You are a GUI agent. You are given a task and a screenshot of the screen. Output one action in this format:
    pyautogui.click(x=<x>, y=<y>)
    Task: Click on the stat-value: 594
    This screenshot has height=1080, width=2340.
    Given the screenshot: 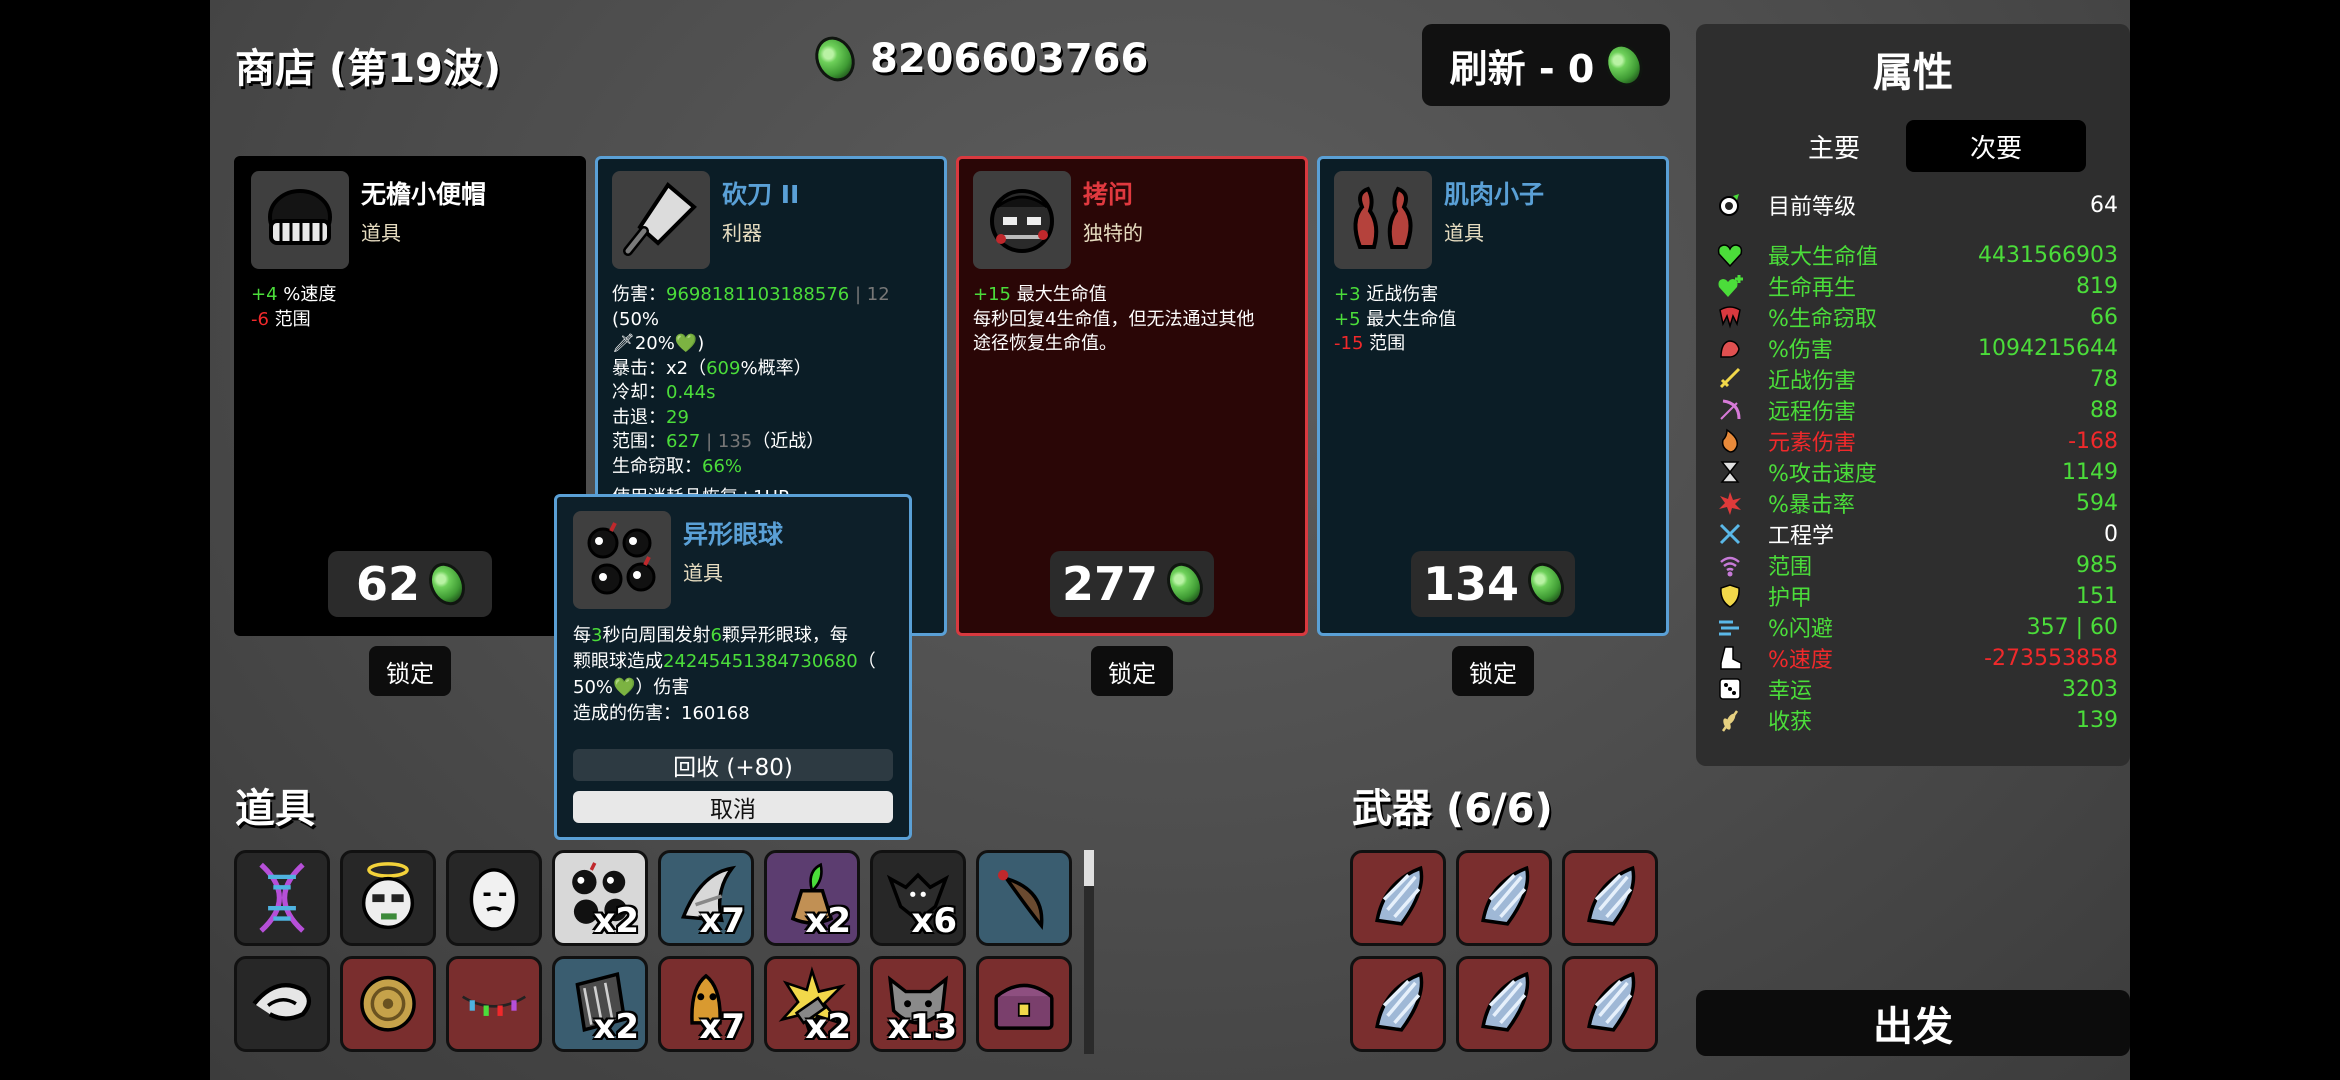 What is the action you would take?
    pyautogui.click(x=2097, y=503)
    